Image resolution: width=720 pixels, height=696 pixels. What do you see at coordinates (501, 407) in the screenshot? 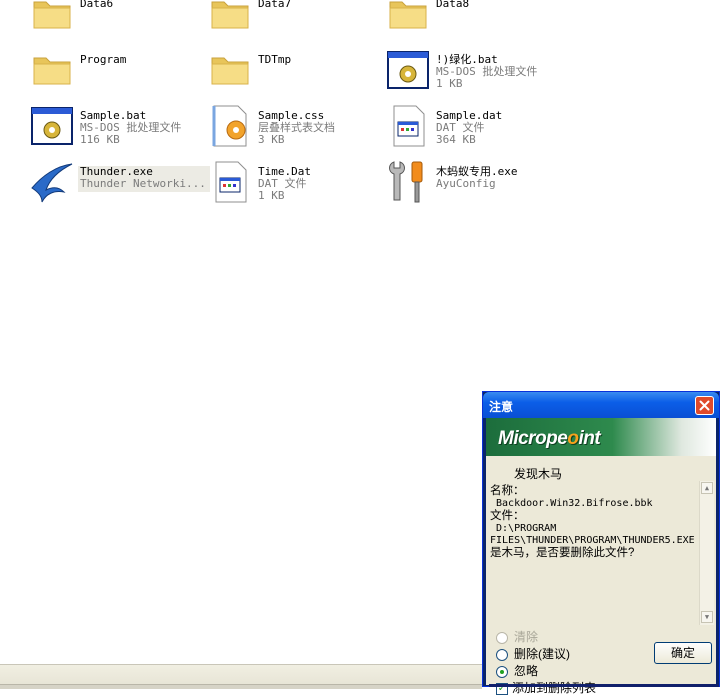
I see `dialog-title: 注意` at bounding box center [501, 407].